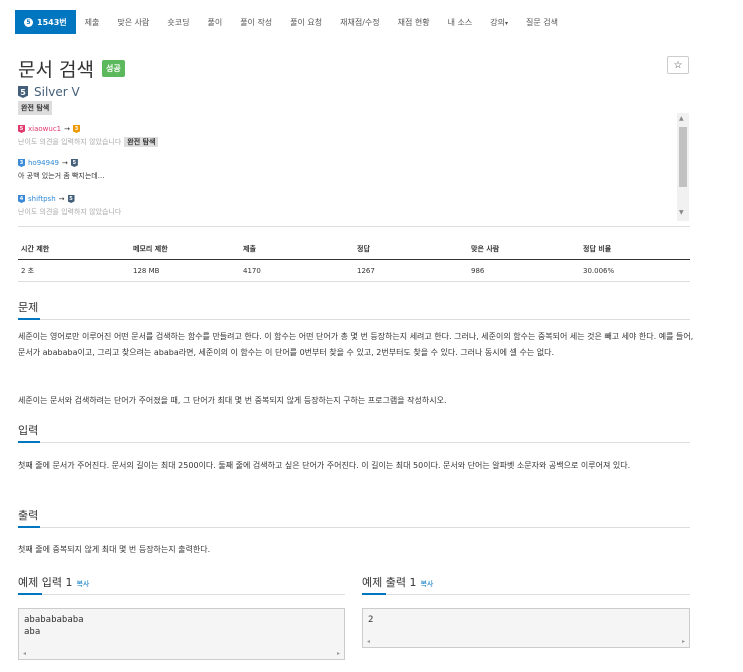 This screenshot has height=672, width=743. Describe the element at coordinates (113, 68) in the screenshot. I see `status-badge: 성공` at that location.